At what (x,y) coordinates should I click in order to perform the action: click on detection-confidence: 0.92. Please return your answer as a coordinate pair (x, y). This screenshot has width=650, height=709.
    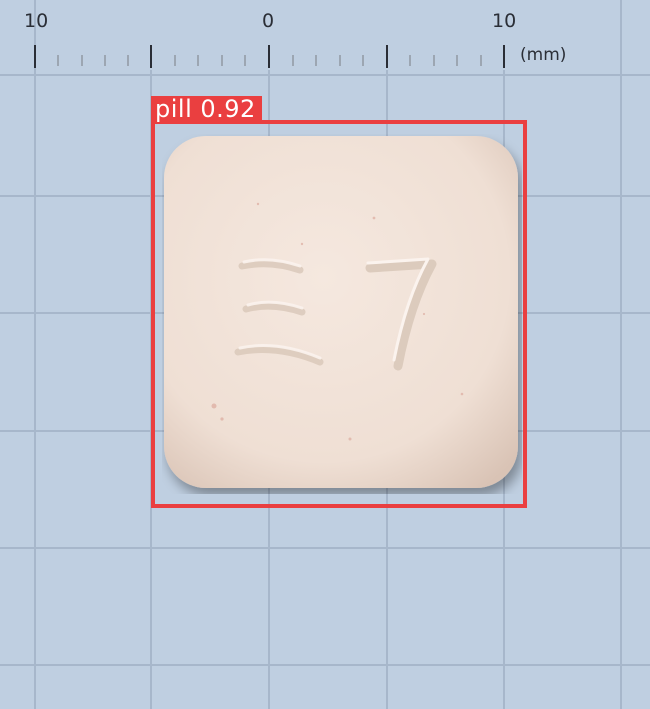
    Looking at the image, I should click on (228, 109).